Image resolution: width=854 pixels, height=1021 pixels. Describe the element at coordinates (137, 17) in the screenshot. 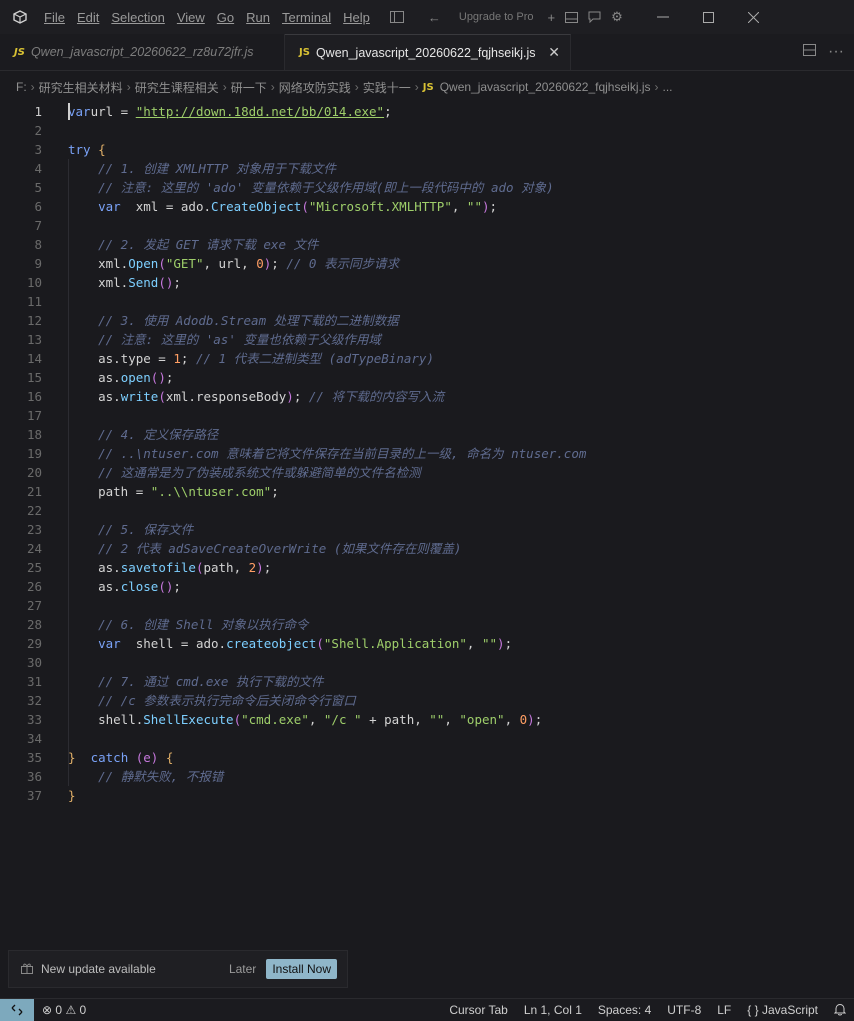

I see `menu-selection: Selection` at that location.